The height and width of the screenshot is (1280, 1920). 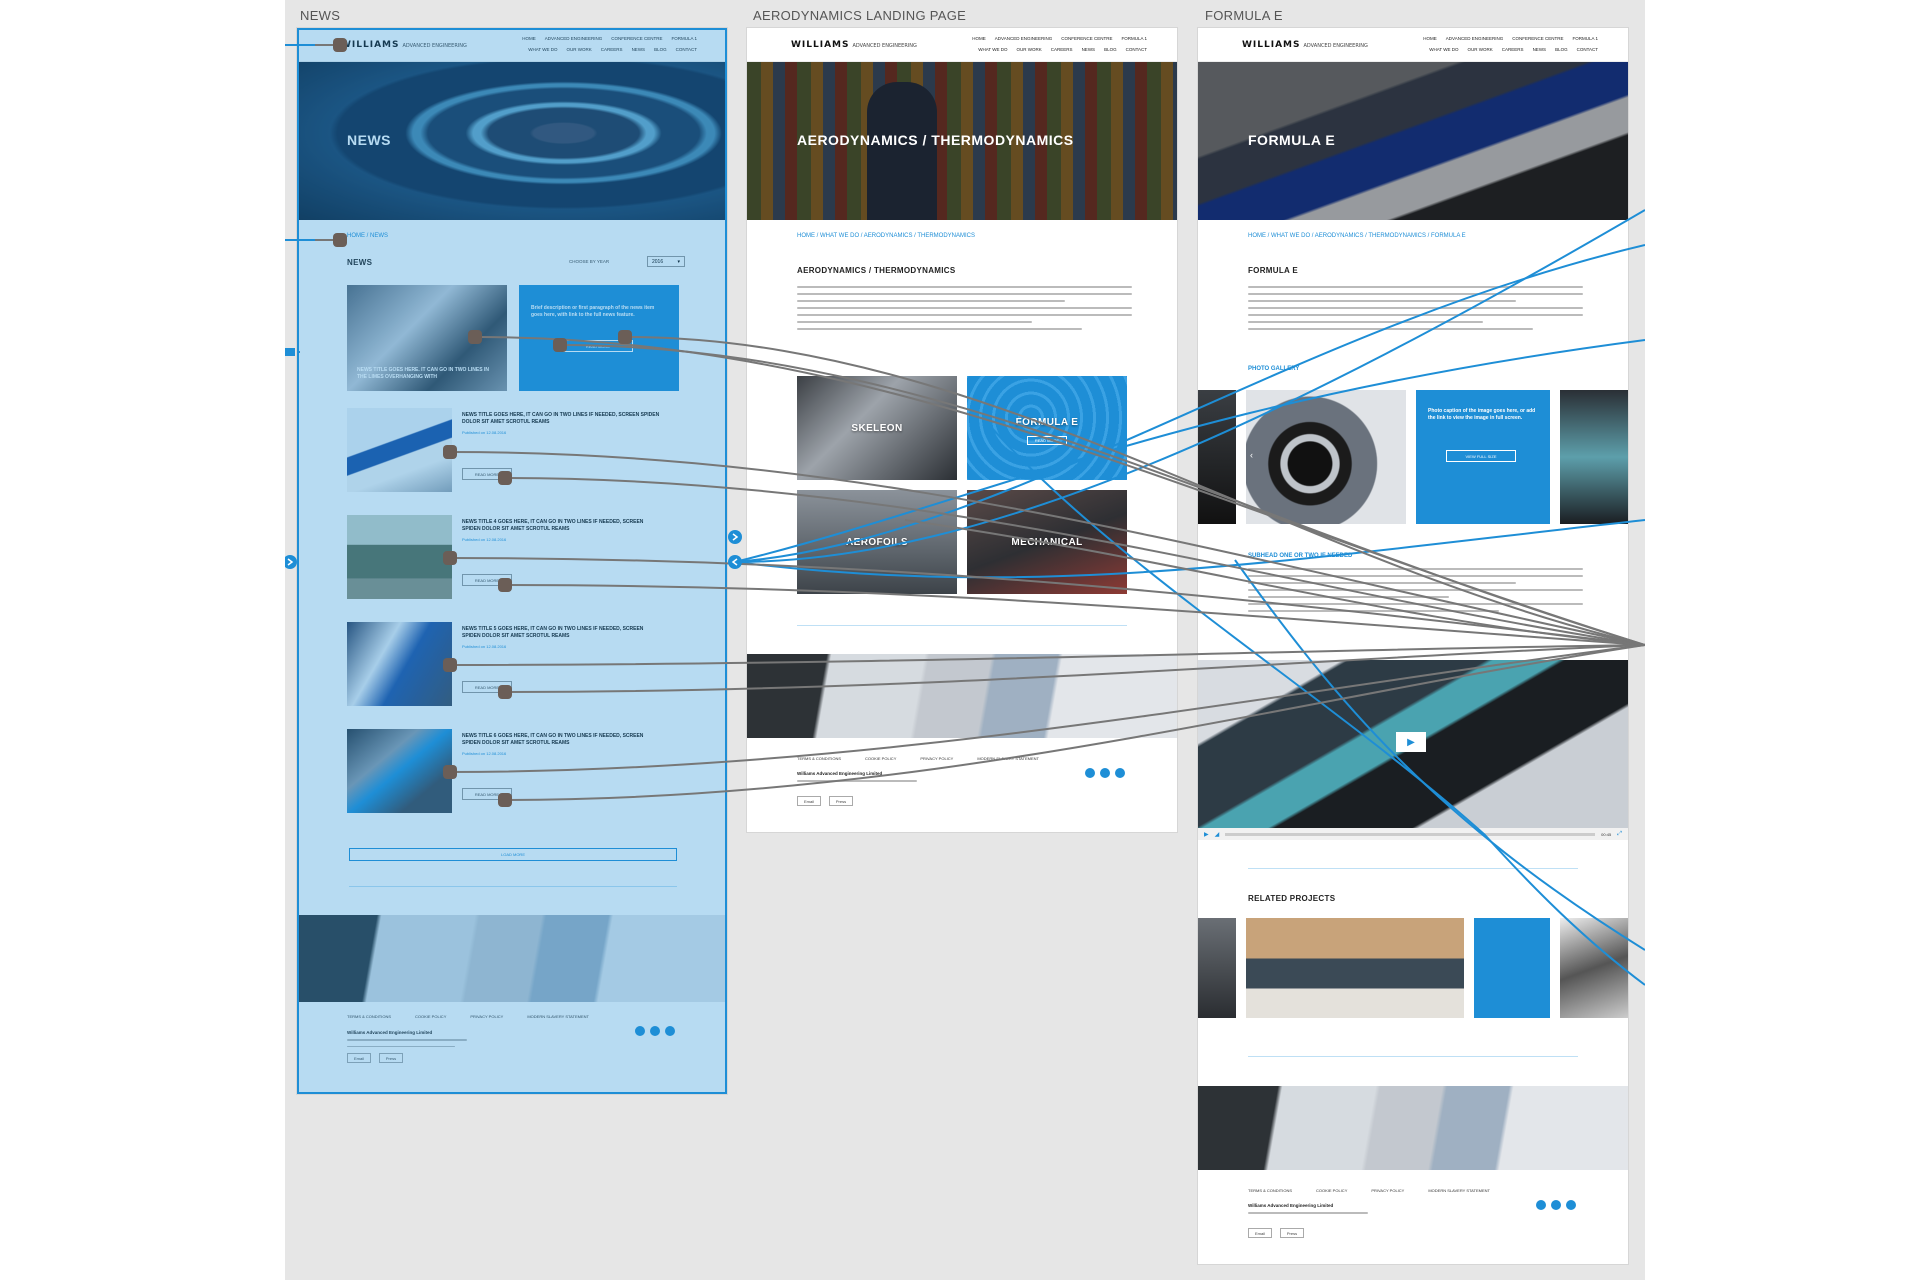 What do you see at coordinates (513, 458) in the screenshot?
I see `link-targets` at bounding box center [513, 458].